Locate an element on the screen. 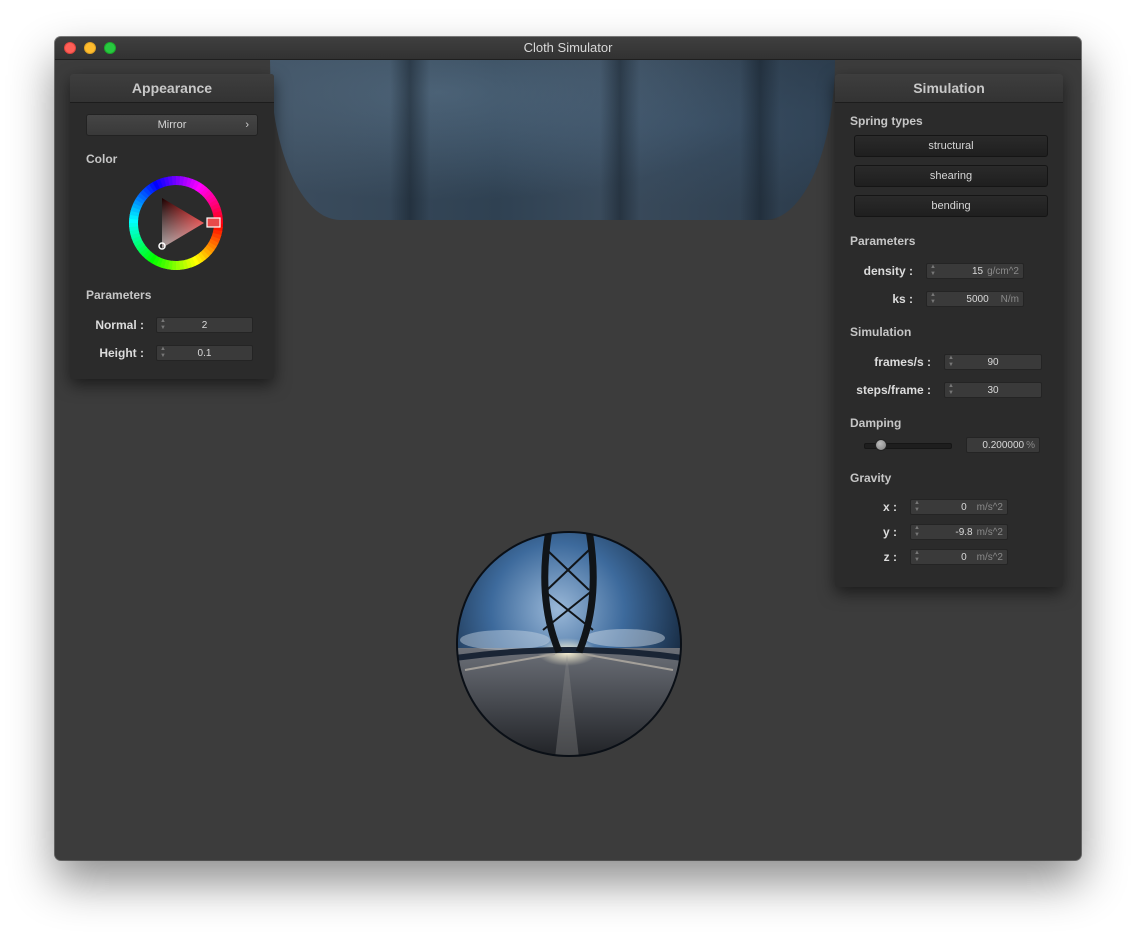 Image resolution: width=1136 pixels, height=934 pixels. gravity-z-unit: m/s^2 is located at coordinates (989, 557).